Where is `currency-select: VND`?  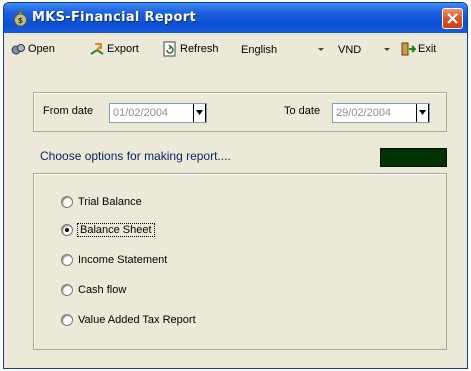 currency-select: VND is located at coordinates (365, 49).